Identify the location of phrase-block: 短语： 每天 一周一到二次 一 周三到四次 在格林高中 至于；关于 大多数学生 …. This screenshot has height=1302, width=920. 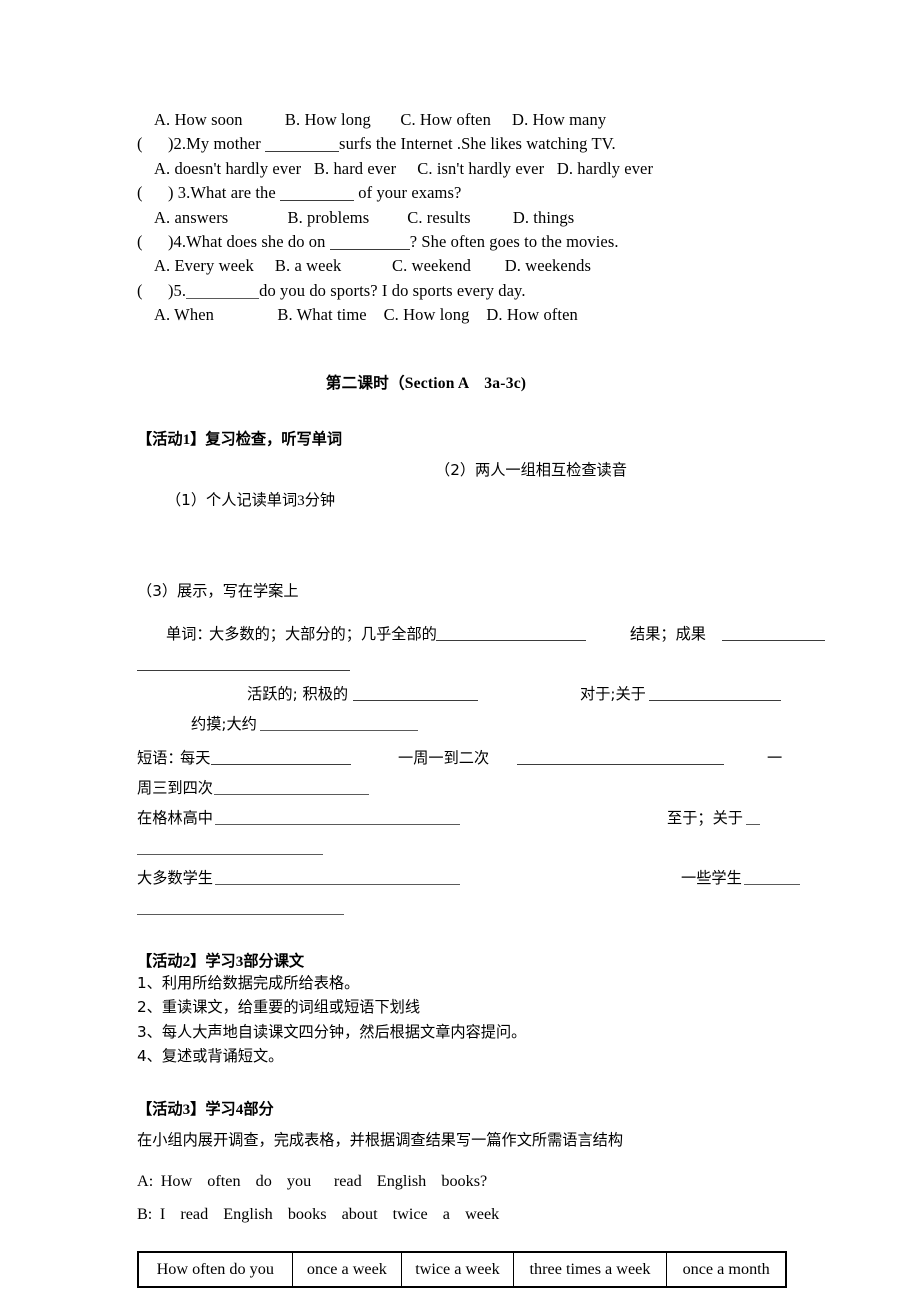
(468, 832).